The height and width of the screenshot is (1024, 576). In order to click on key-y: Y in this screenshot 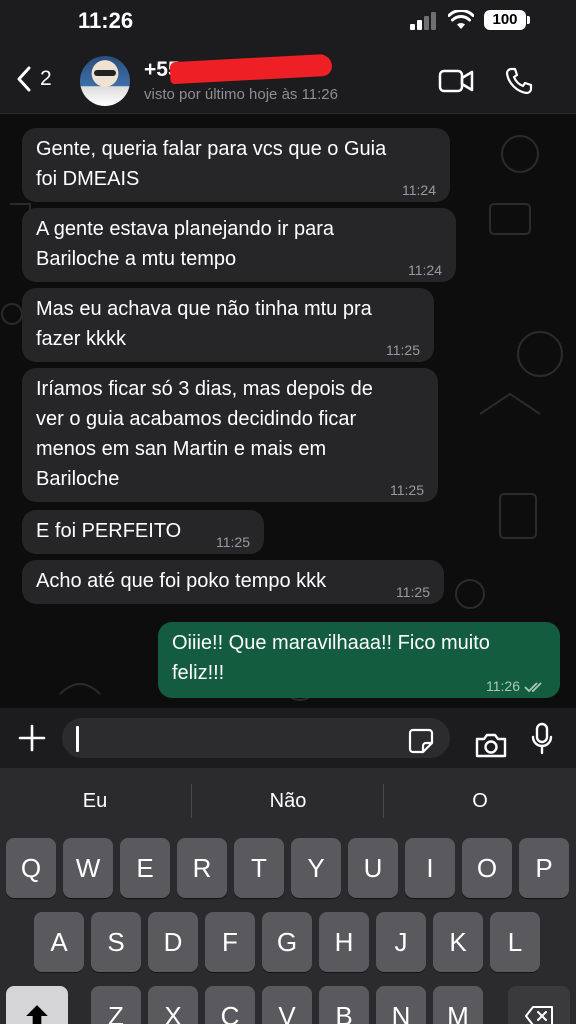, I will do `click(316, 868)`.